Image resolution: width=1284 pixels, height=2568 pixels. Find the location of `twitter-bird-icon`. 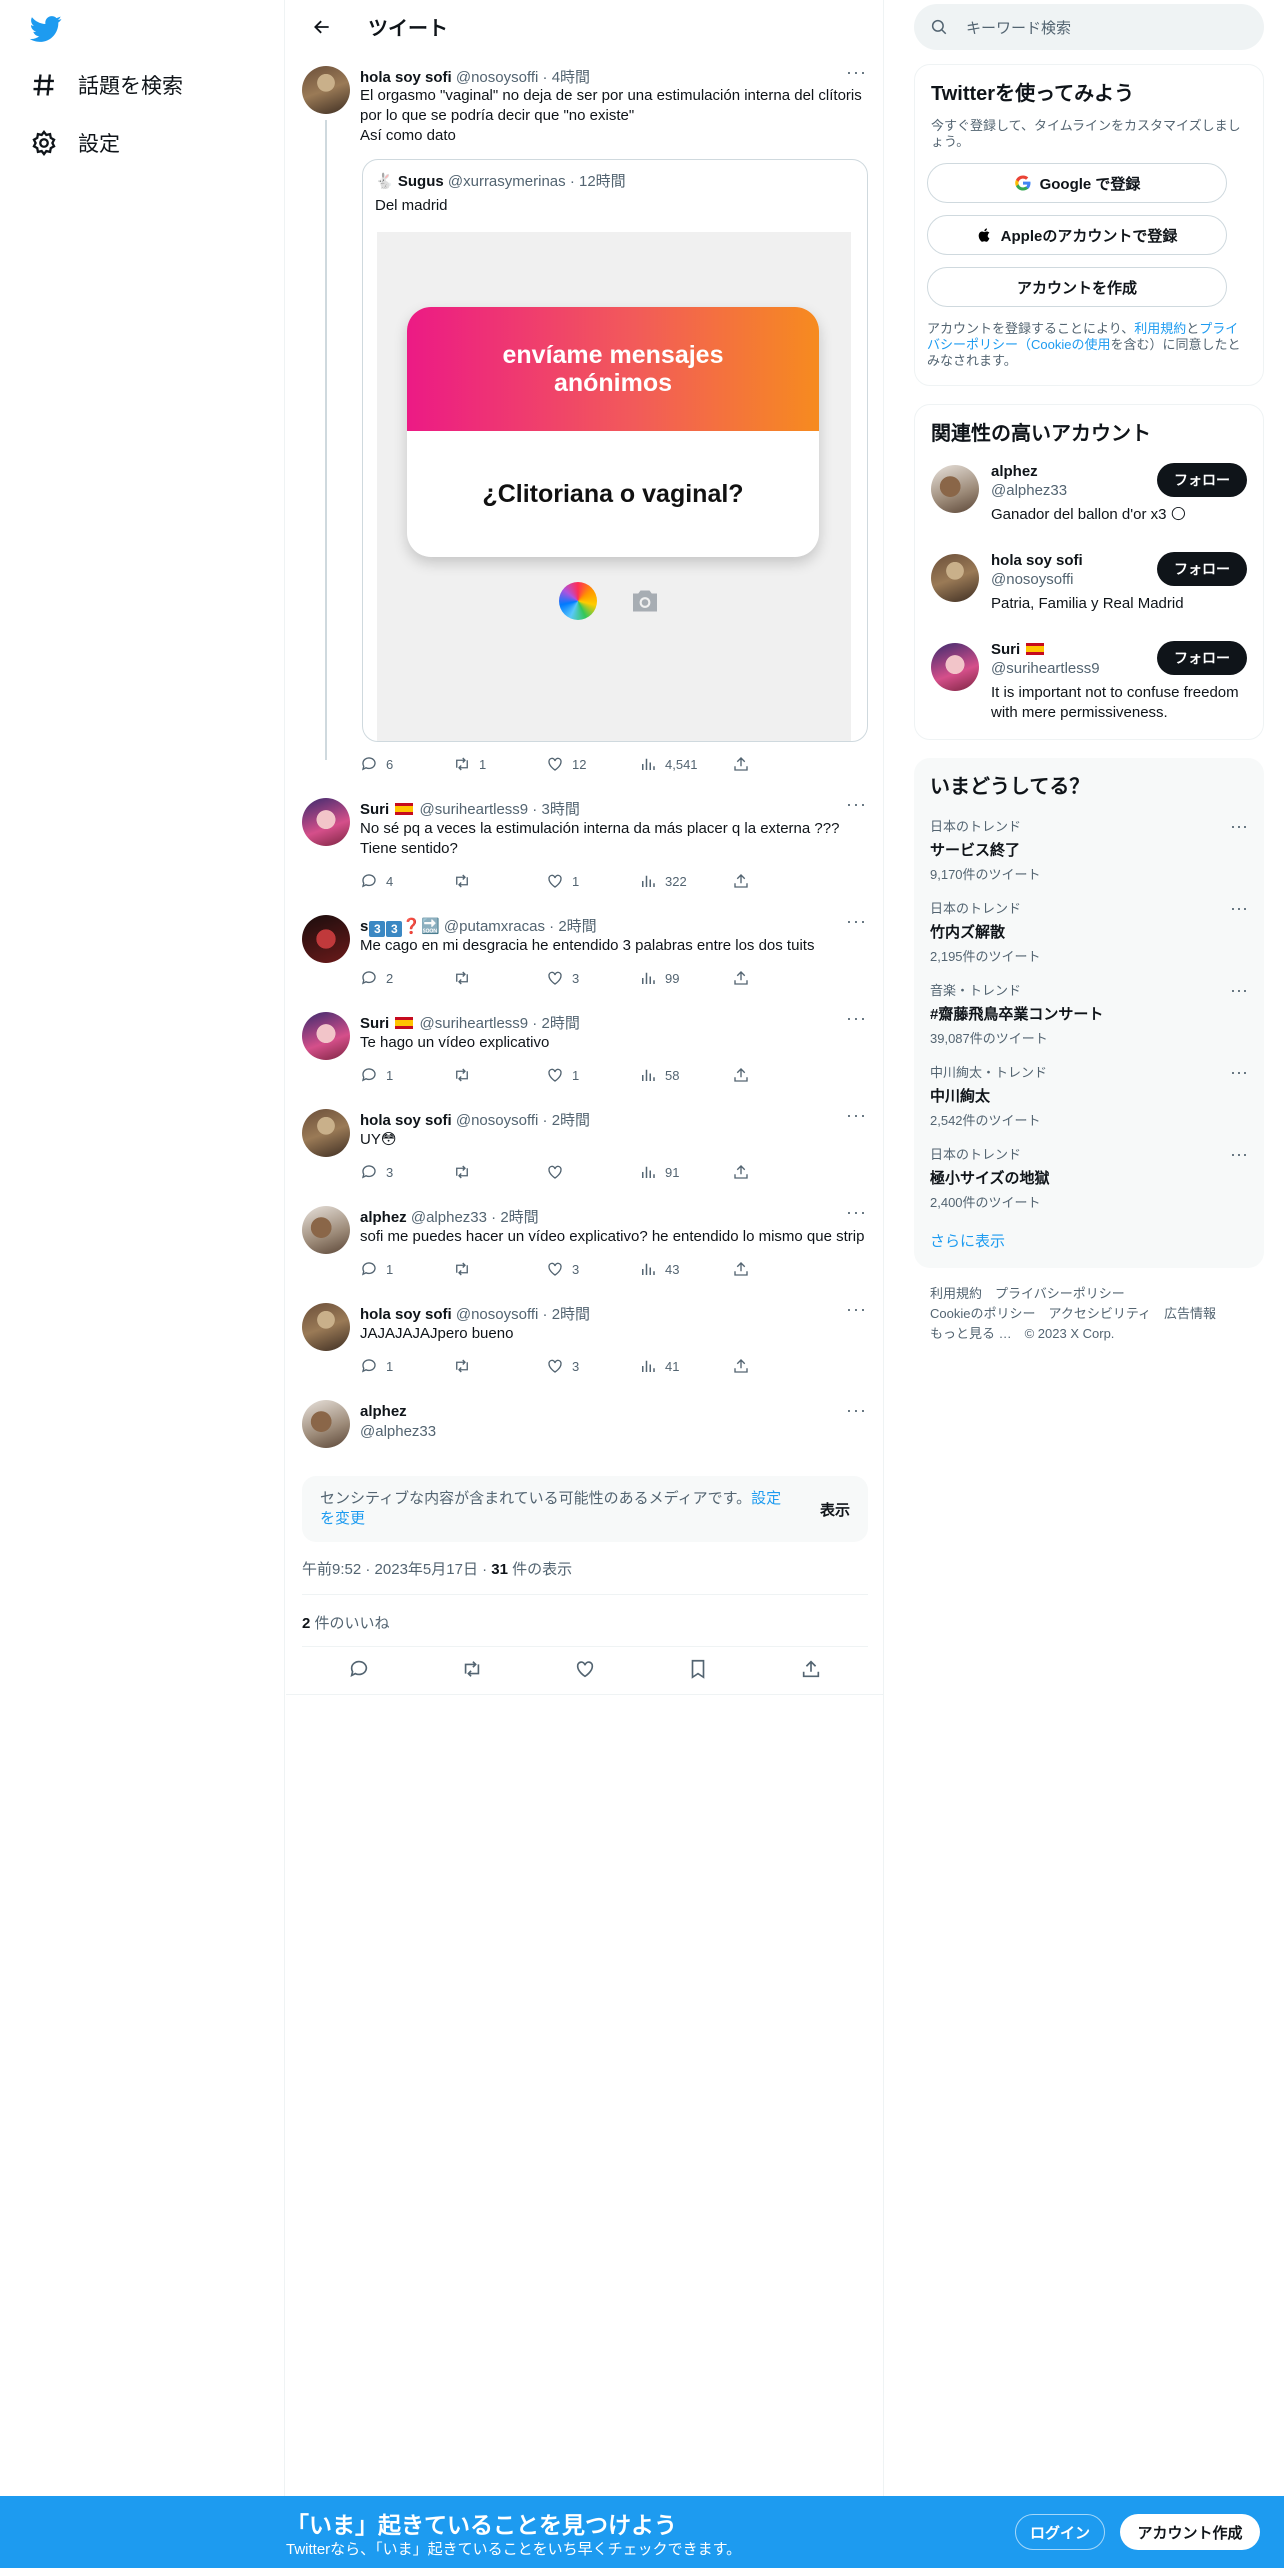

twitter-bird-icon is located at coordinates (45, 29).